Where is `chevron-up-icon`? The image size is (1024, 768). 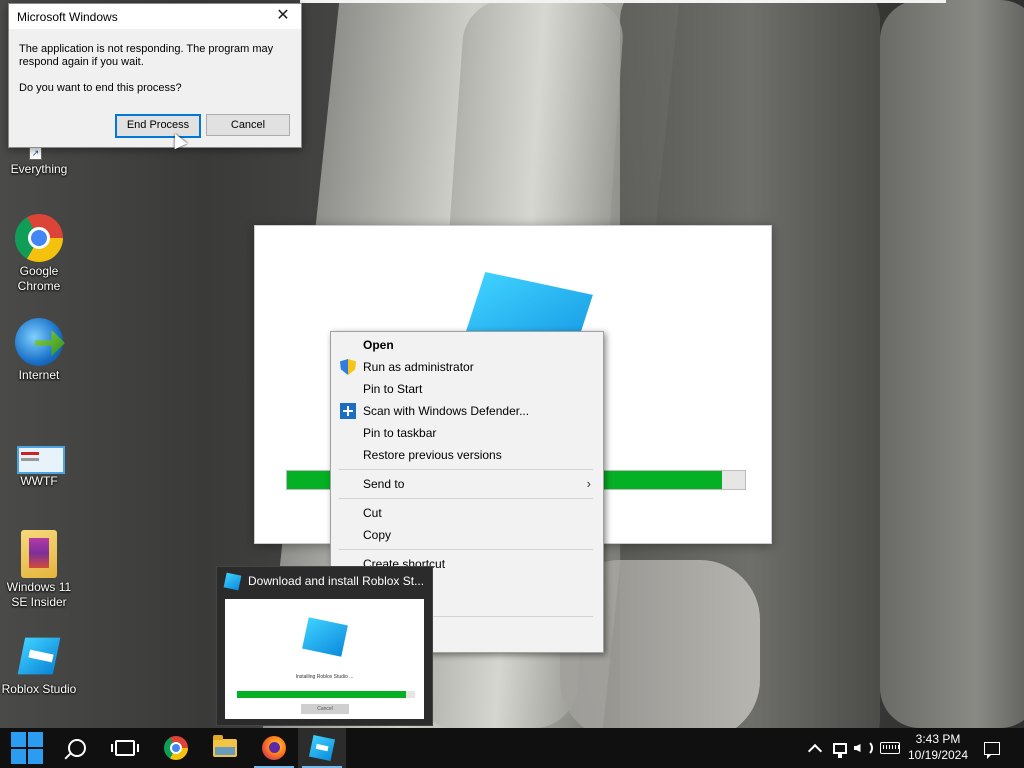 chevron-up-icon is located at coordinates (815, 750).